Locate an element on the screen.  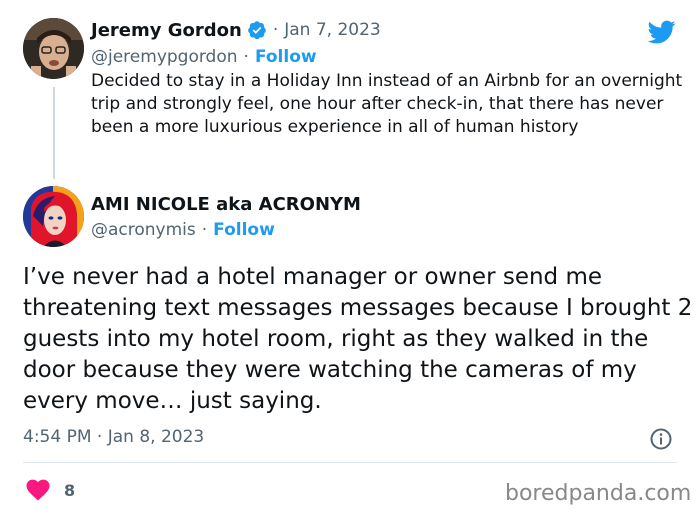
like-button: 8 is located at coordinates (50, 490).